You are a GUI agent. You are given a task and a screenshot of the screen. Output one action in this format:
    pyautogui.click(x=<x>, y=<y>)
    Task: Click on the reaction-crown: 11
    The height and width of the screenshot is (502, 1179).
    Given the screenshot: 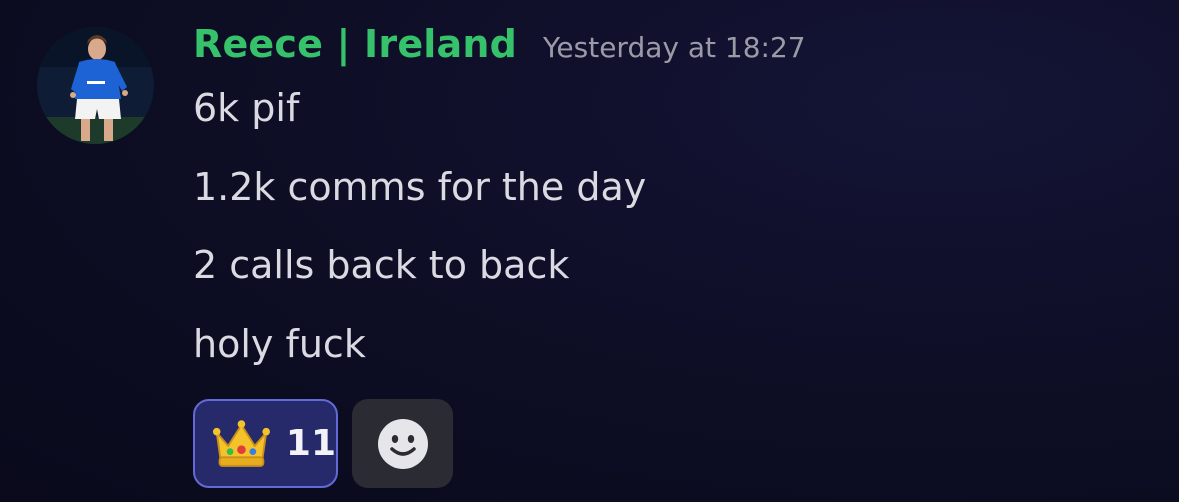 What is the action you would take?
    pyautogui.click(x=265, y=443)
    